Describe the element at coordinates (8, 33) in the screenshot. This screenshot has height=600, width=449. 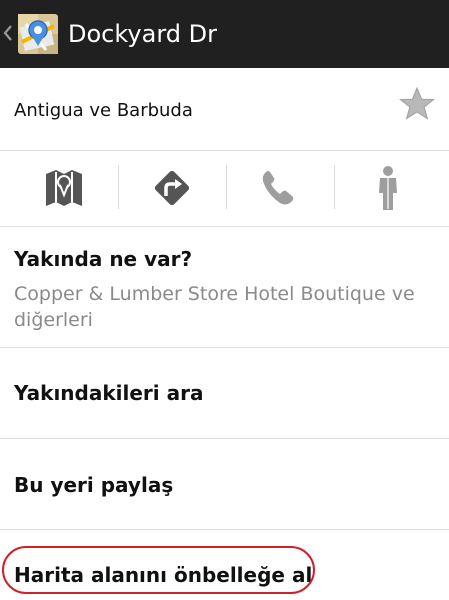
I see `chevron-left-icon` at that location.